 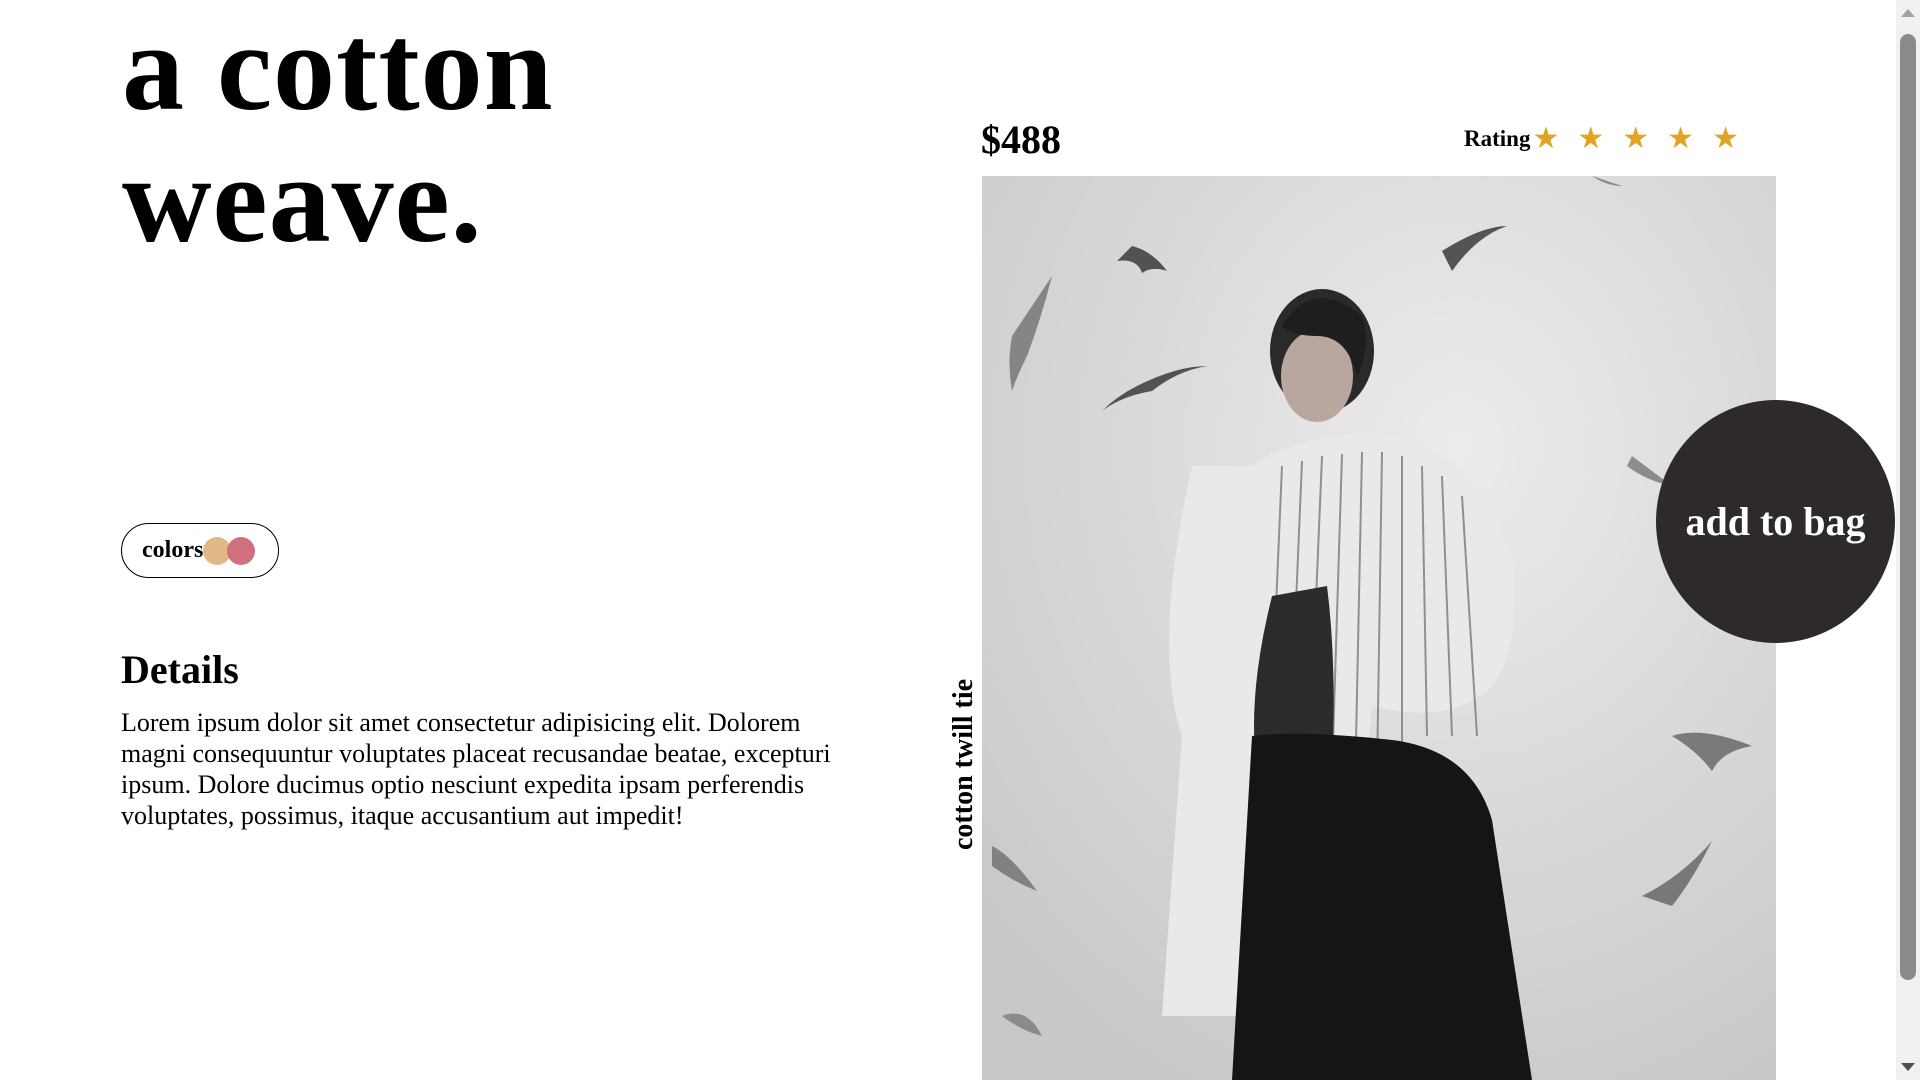 I want to click on rating: Rating ★ ★ ★ ★ ★, so click(x=1601, y=139).